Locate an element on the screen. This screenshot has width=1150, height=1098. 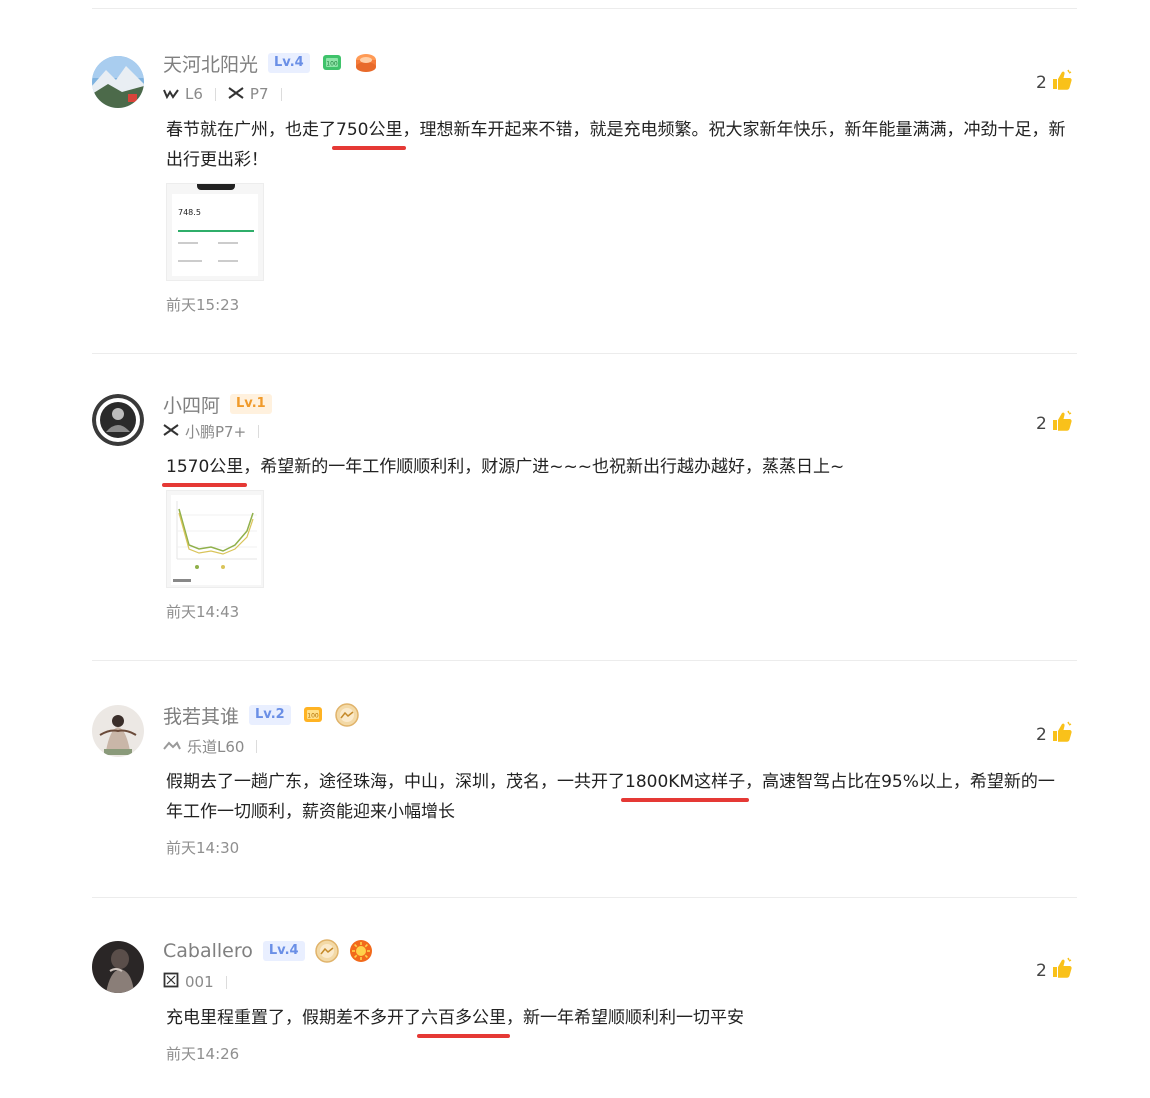
name-row: 小四阿 Lv.1 is located at coordinates (217, 404).